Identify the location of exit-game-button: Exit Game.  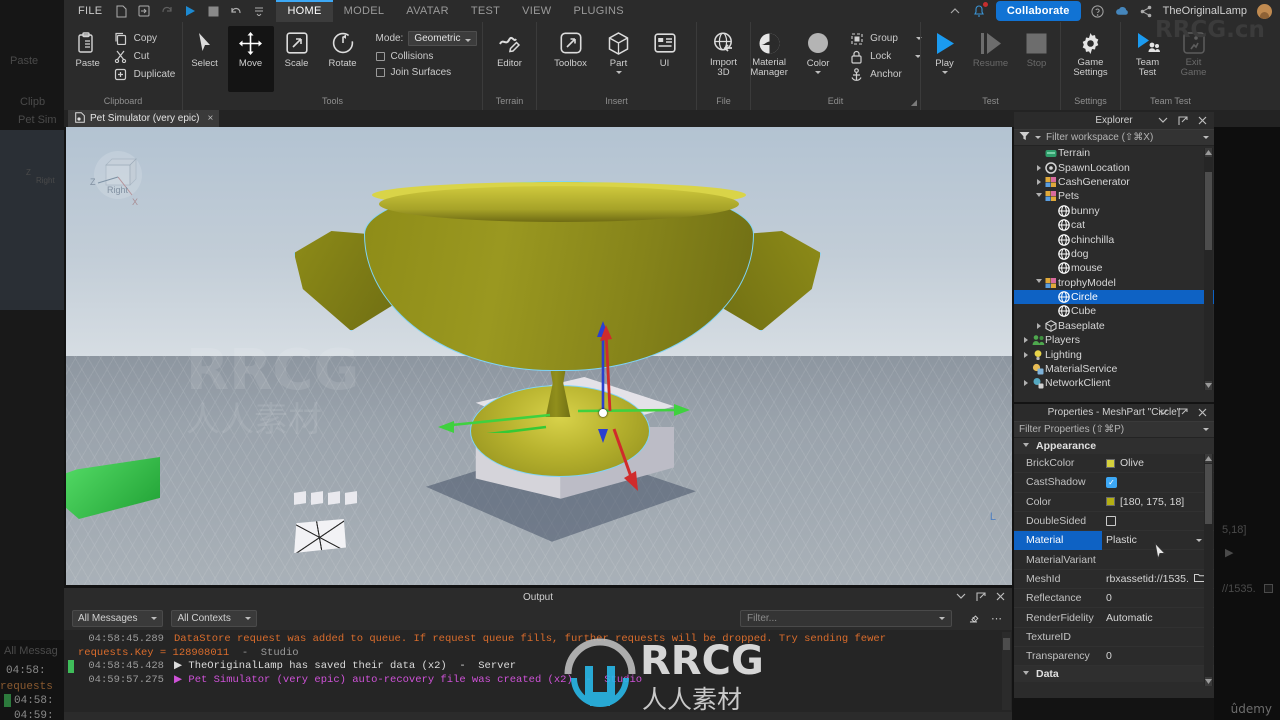
(1194, 52).